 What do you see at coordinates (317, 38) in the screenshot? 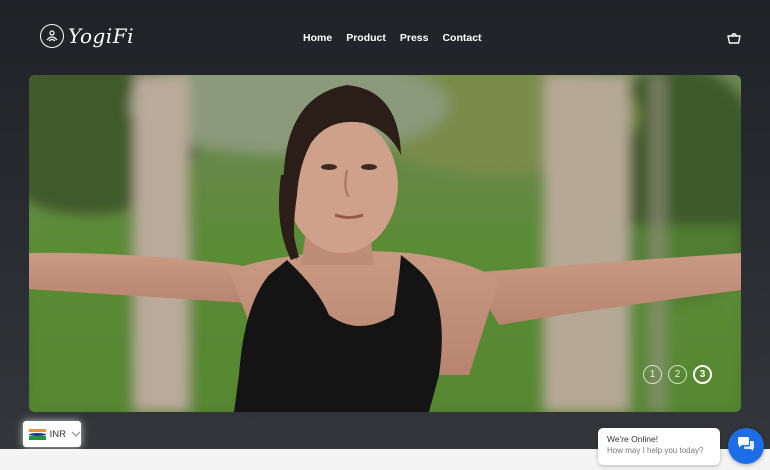
I see `nav-home: Home` at bounding box center [317, 38].